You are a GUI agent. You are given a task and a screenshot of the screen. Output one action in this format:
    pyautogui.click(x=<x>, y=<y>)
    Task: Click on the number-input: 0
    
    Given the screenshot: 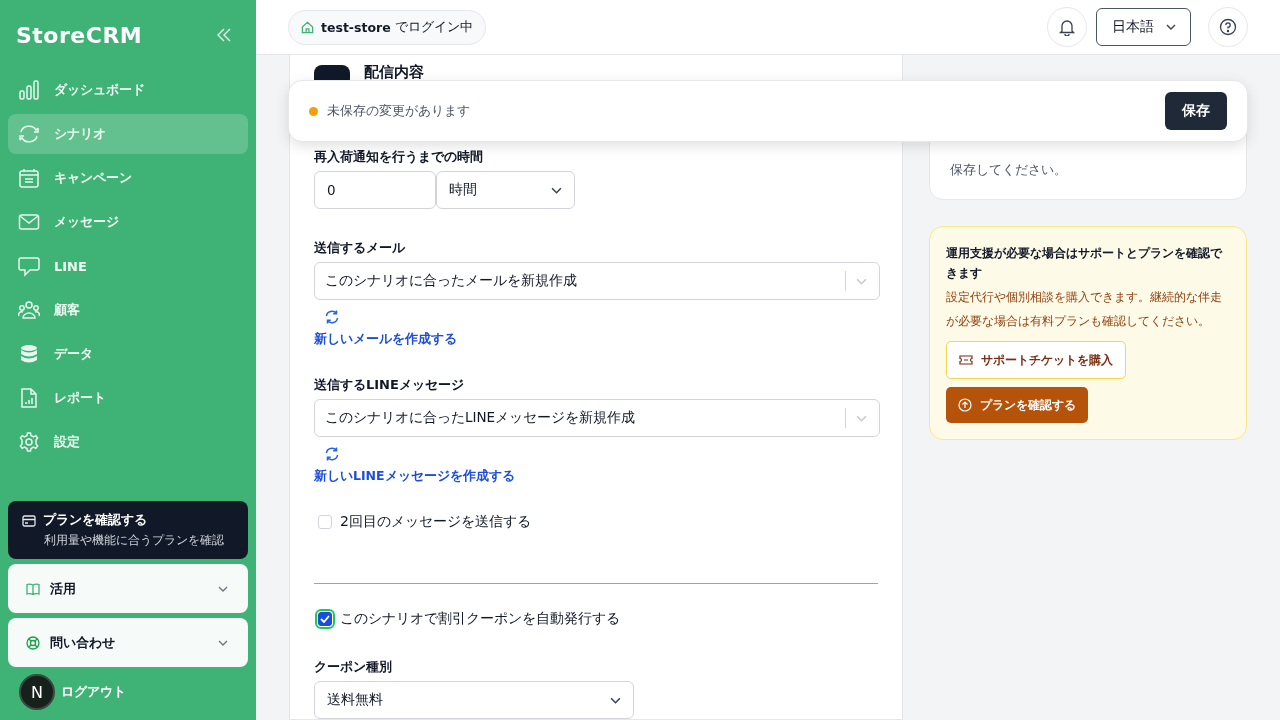 What is the action you would take?
    pyautogui.click(x=375, y=190)
    